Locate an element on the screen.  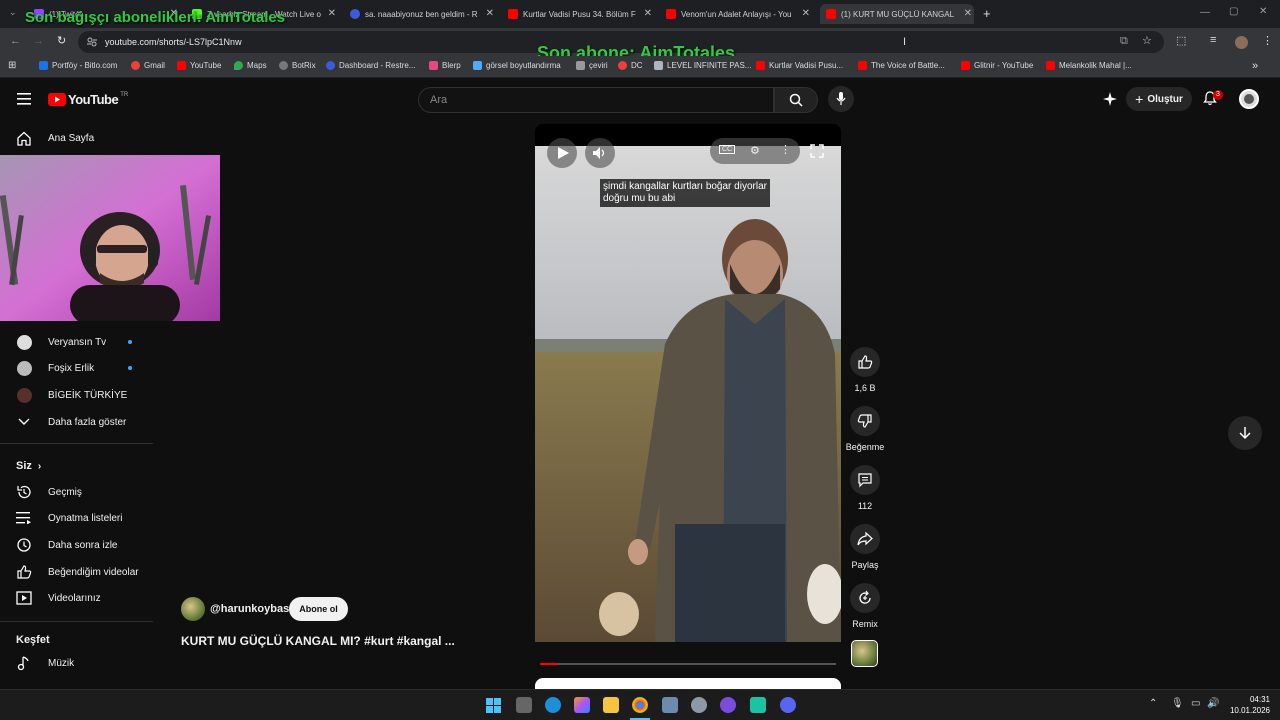
windows-start-icon is located at coordinates (493, 705).